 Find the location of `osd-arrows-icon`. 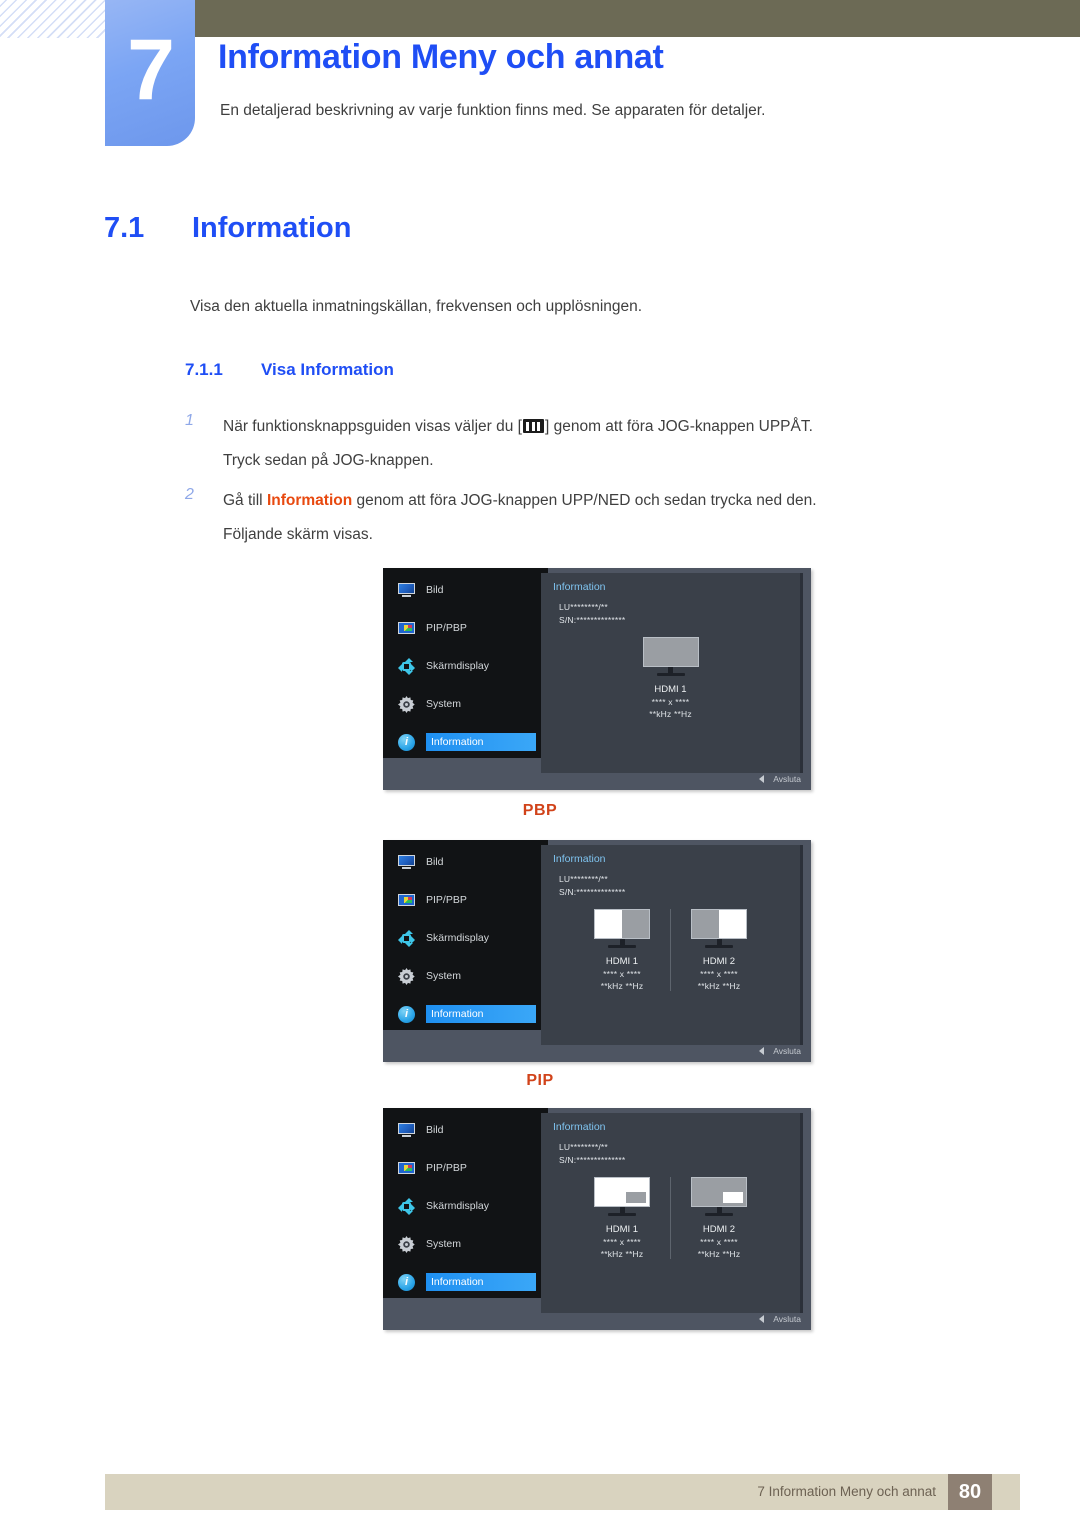

osd-arrows-icon is located at coordinates (406, 666).